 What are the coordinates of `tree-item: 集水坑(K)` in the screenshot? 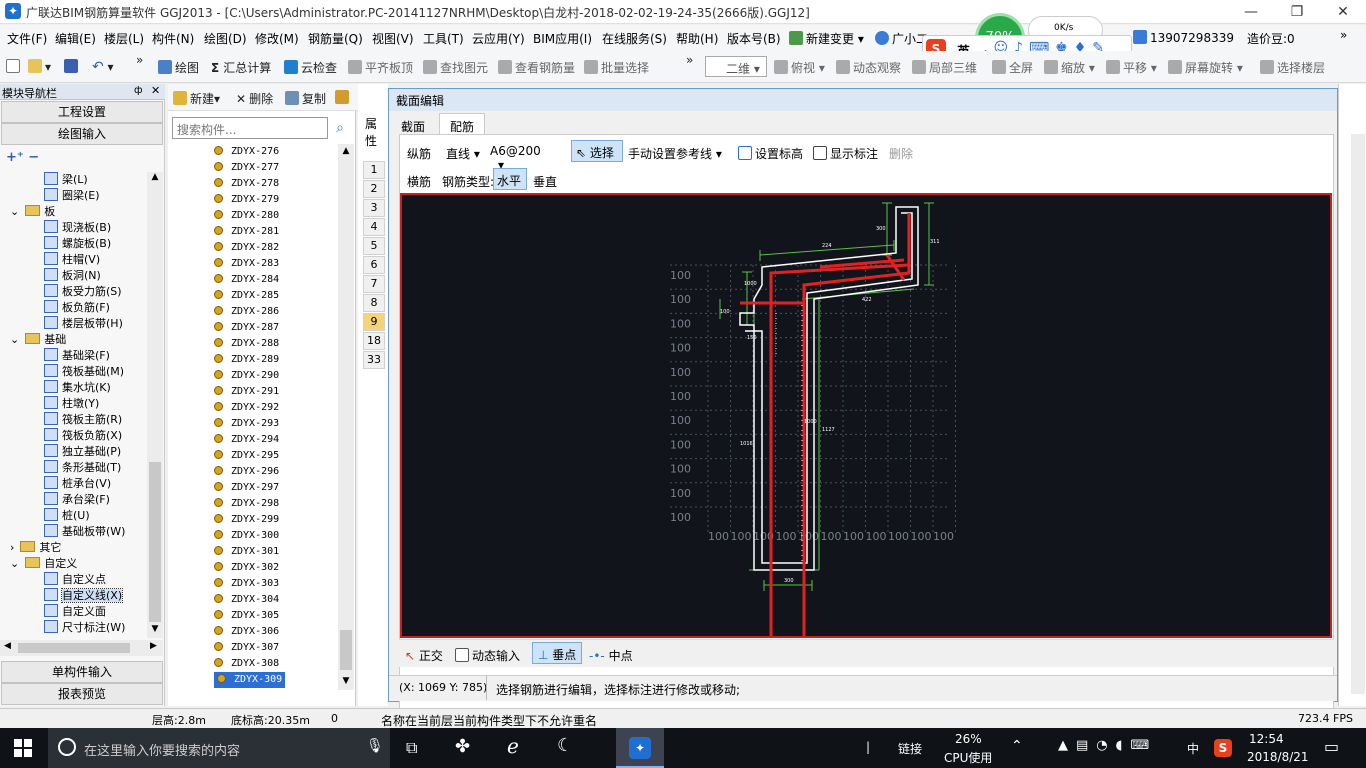 It's located at (77, 388).